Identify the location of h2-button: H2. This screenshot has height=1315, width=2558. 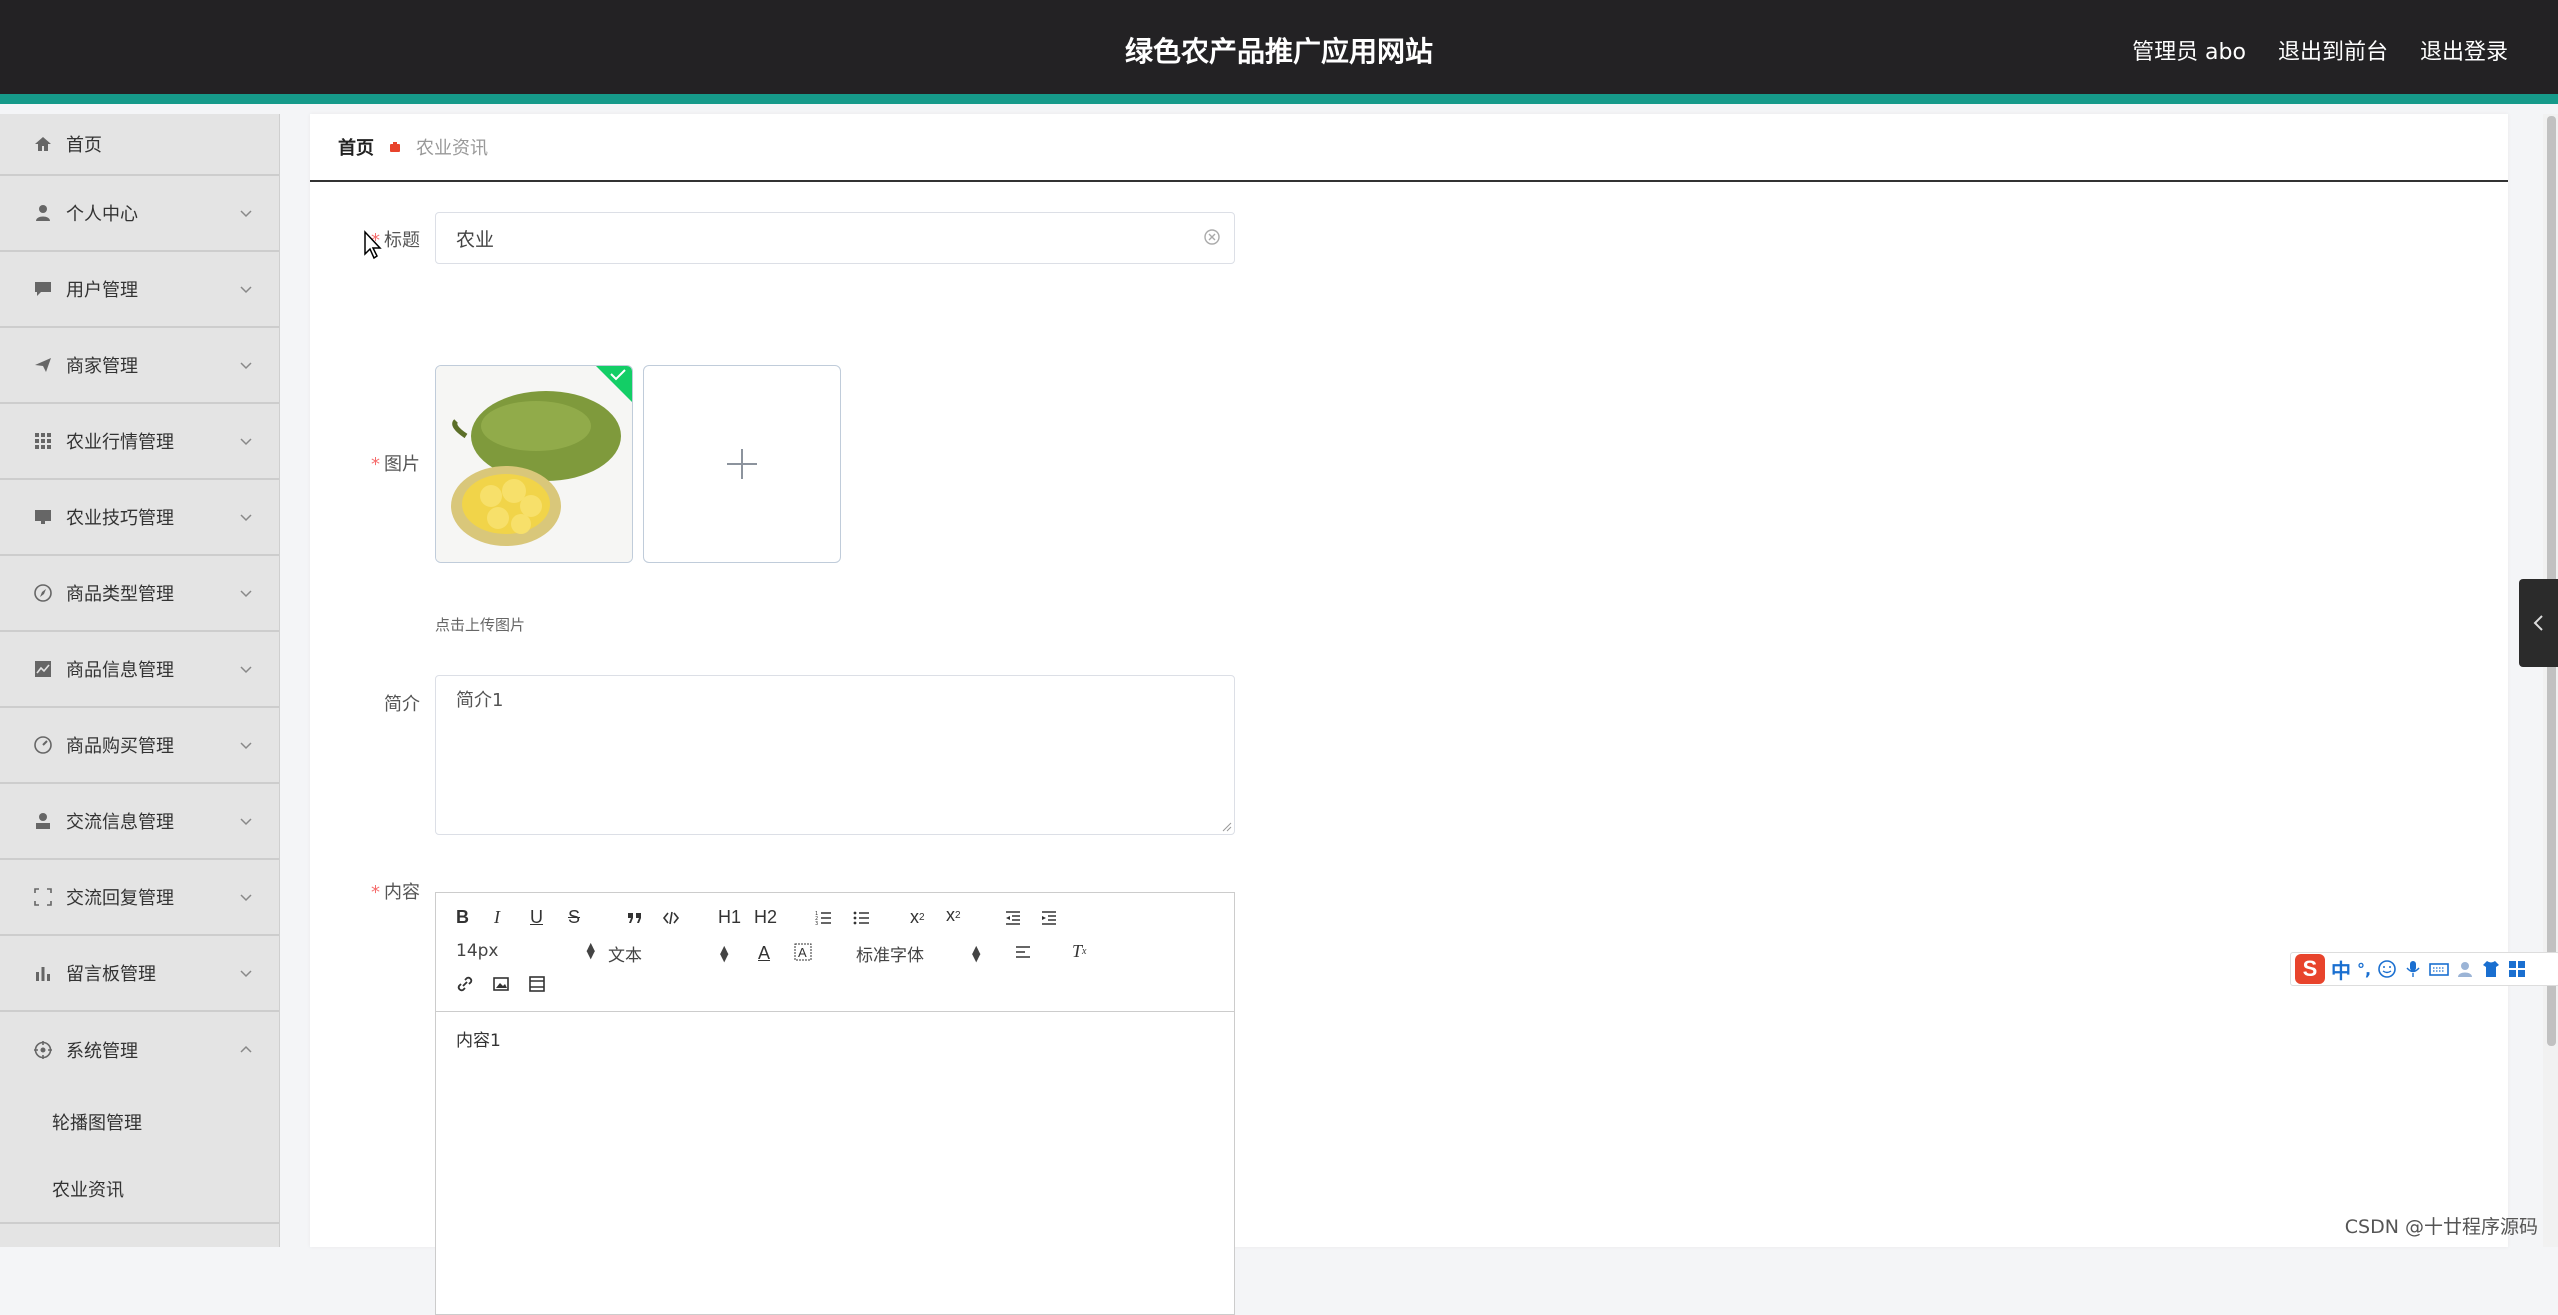
(765, 917).